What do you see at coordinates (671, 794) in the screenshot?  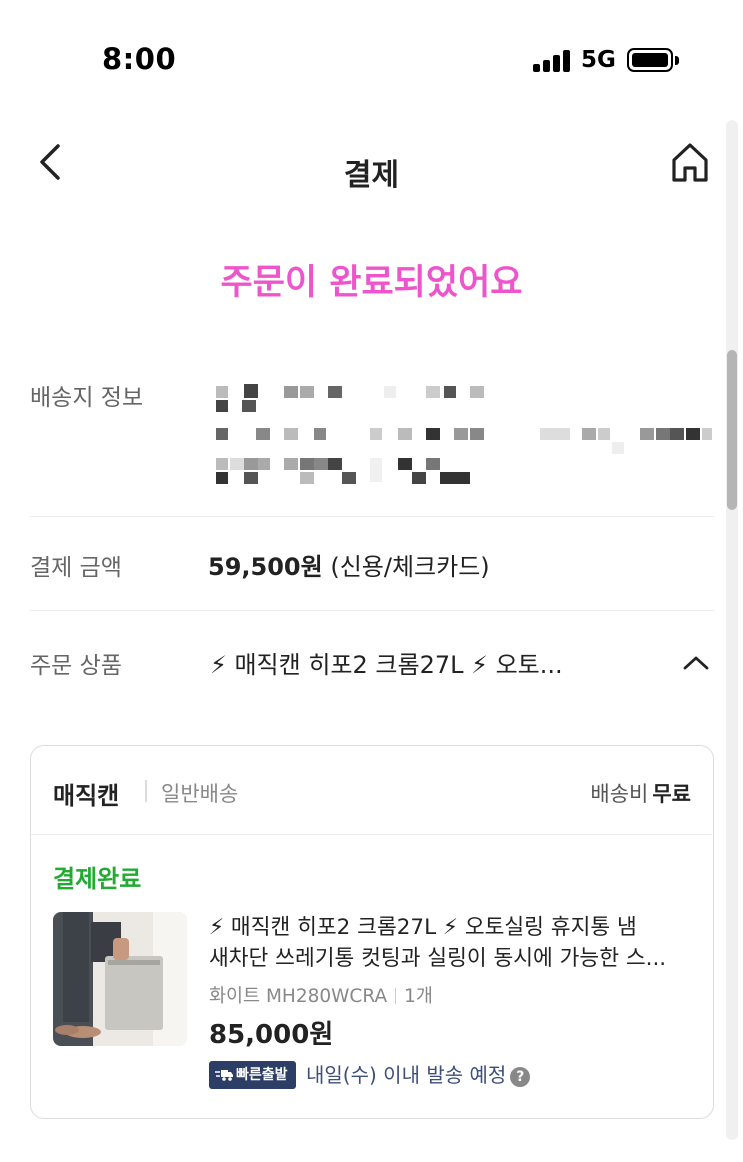 I see `shipping-fee-value: 무료` at bounding box center [671, 794].